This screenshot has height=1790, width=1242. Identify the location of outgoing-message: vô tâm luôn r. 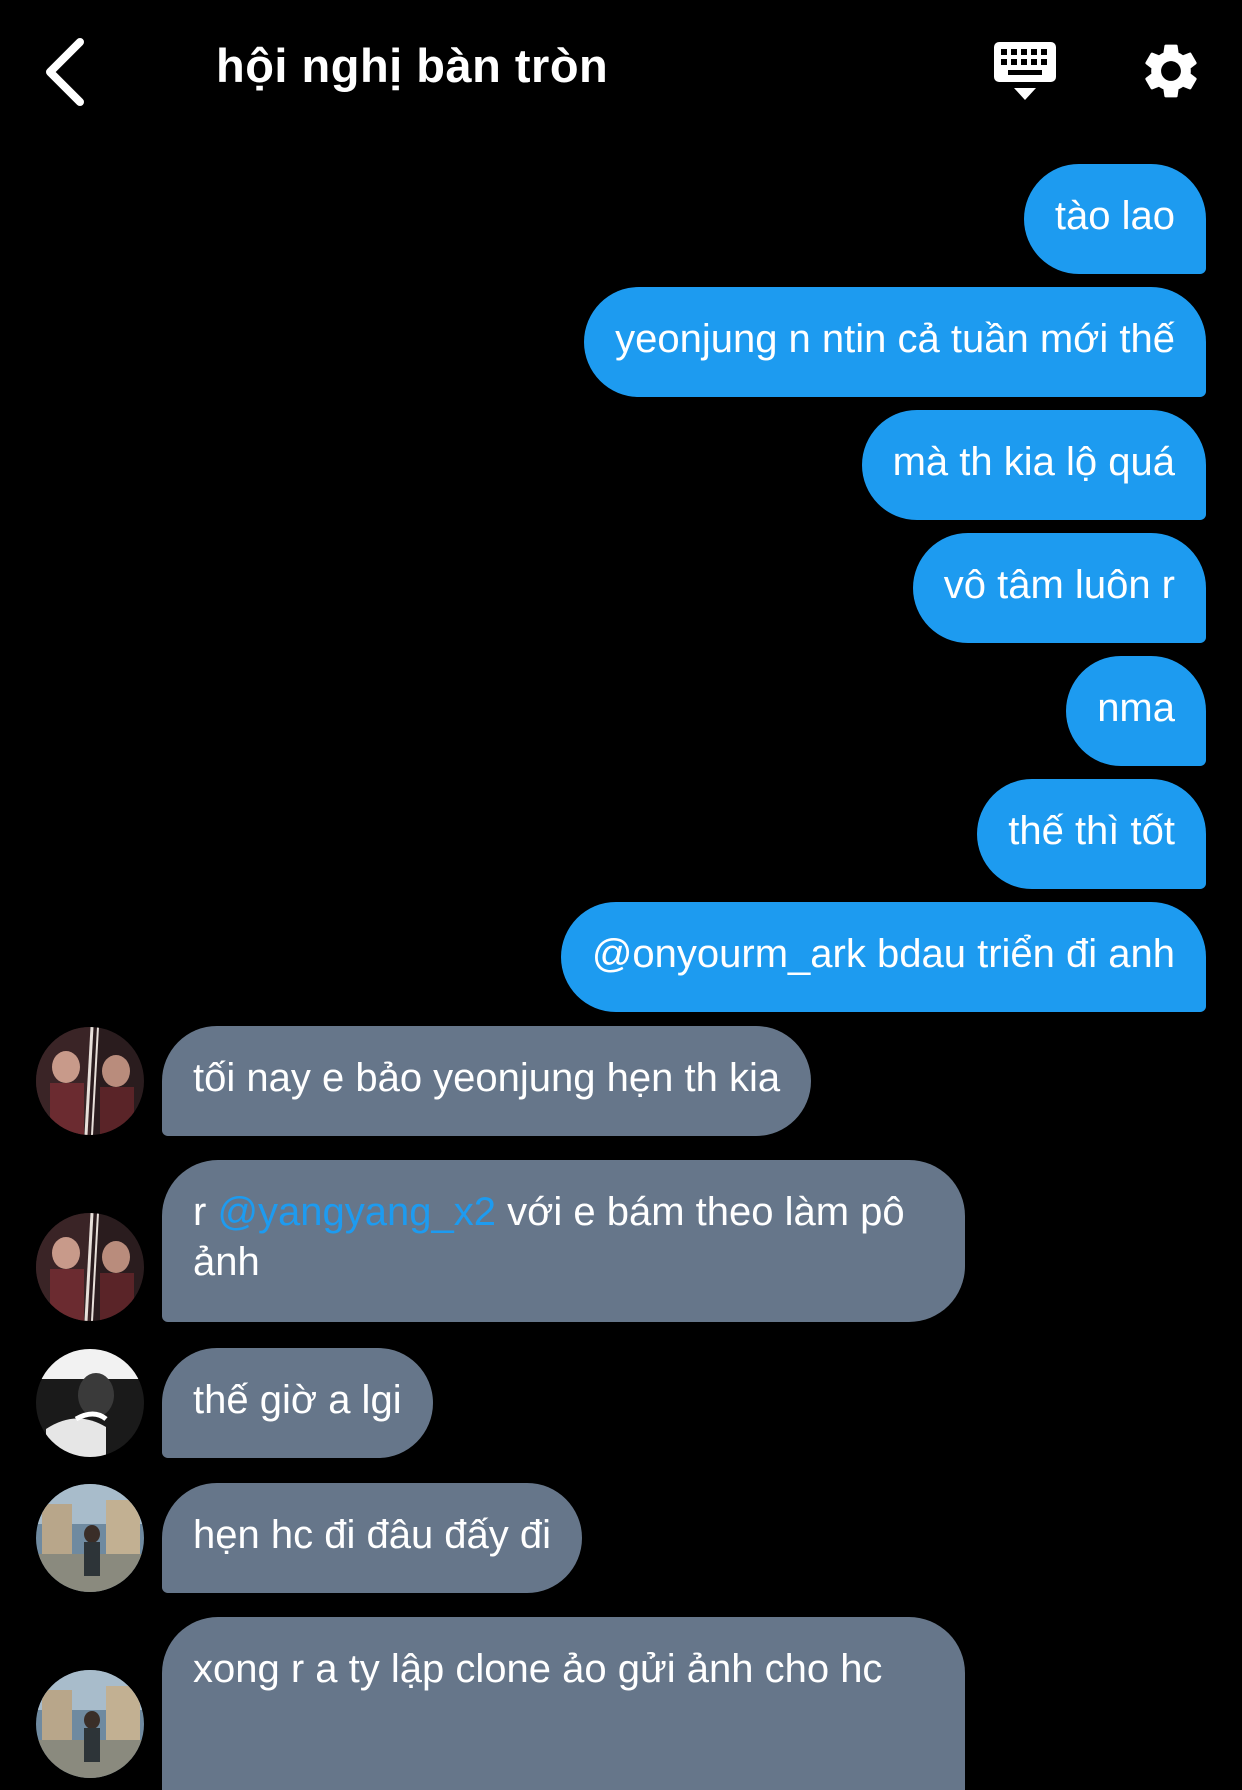
(1059, 588).